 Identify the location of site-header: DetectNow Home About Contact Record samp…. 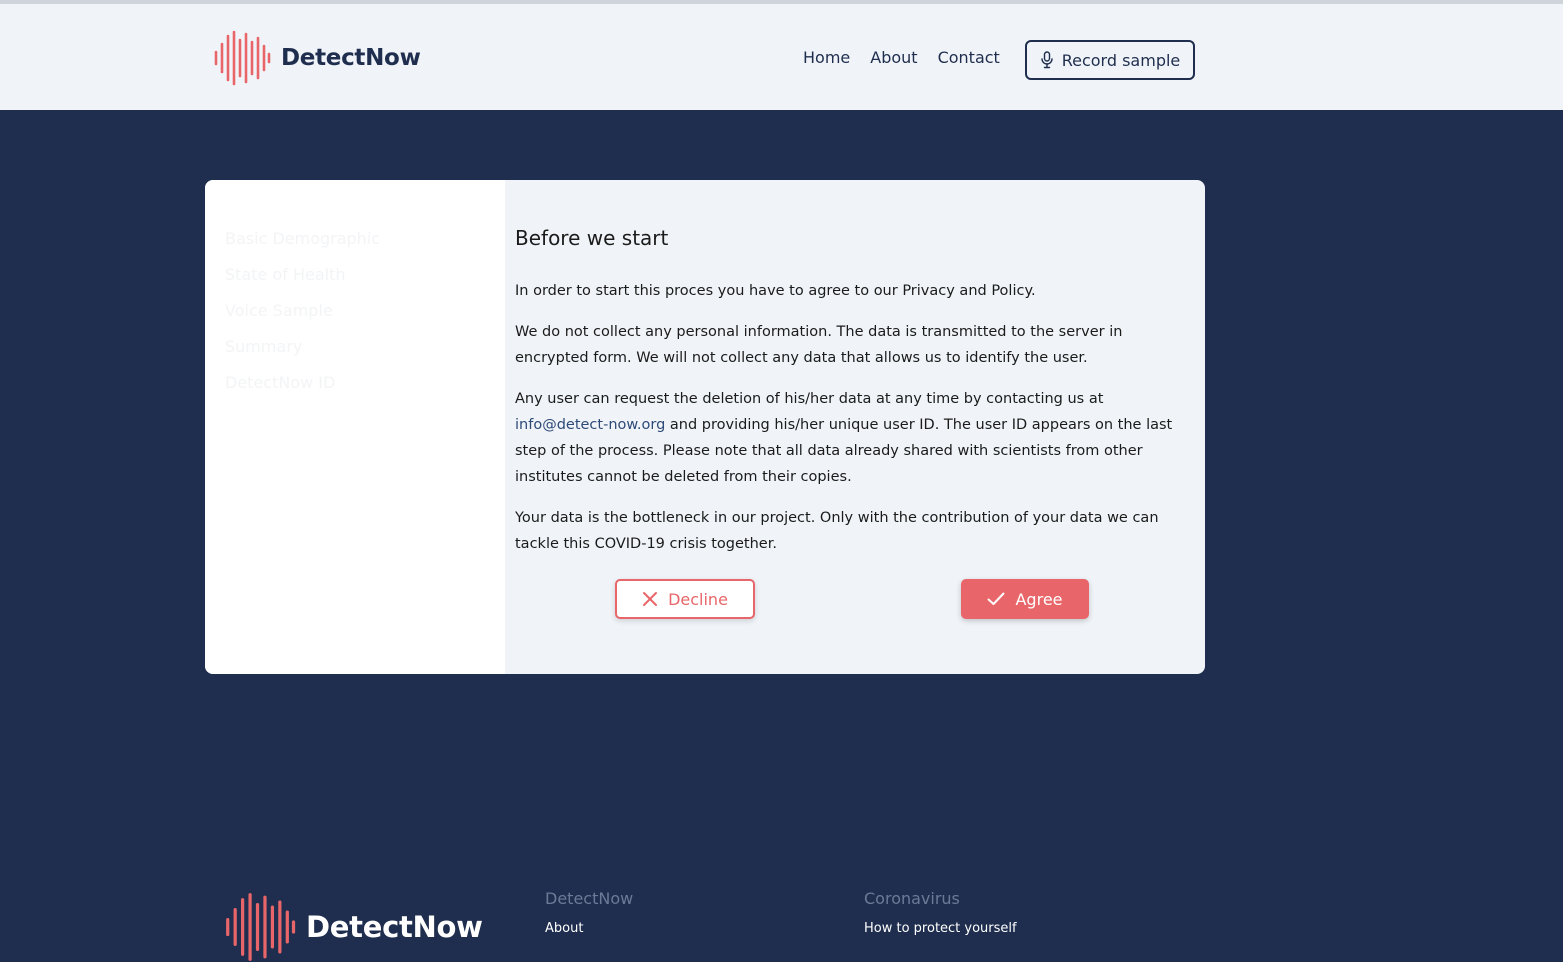
(781, 57).